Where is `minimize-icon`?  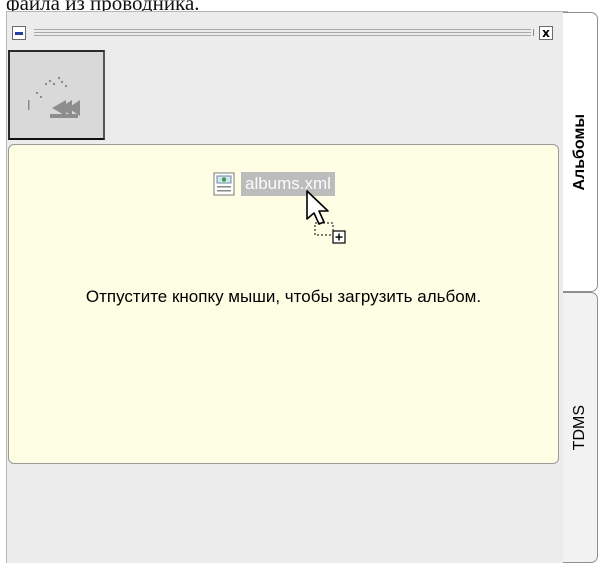 minimize-icon is located at coordinates (19, 33).